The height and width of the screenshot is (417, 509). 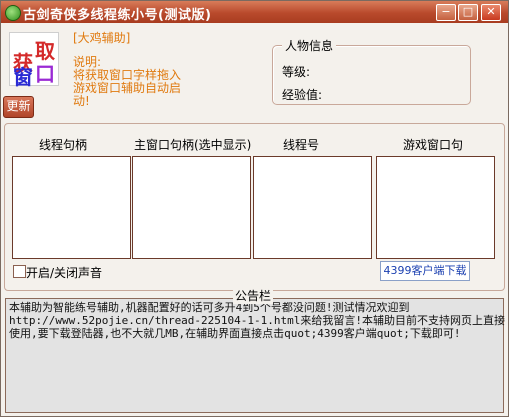 I want to click on refresh-button: 更新, so click(x=18, y=107).